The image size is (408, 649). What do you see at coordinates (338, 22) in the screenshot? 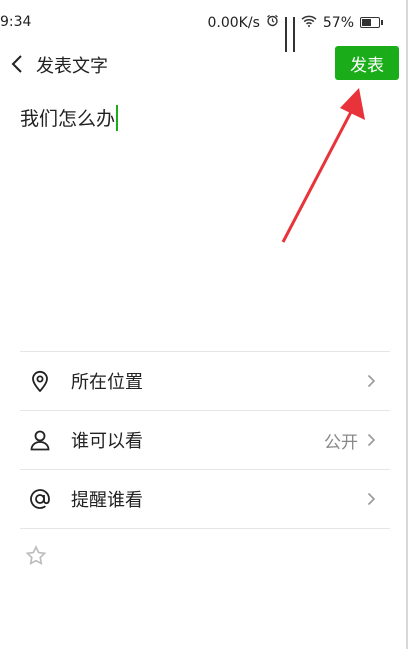
I see `battery-percent: 57%` at bounding box center [338, 22].